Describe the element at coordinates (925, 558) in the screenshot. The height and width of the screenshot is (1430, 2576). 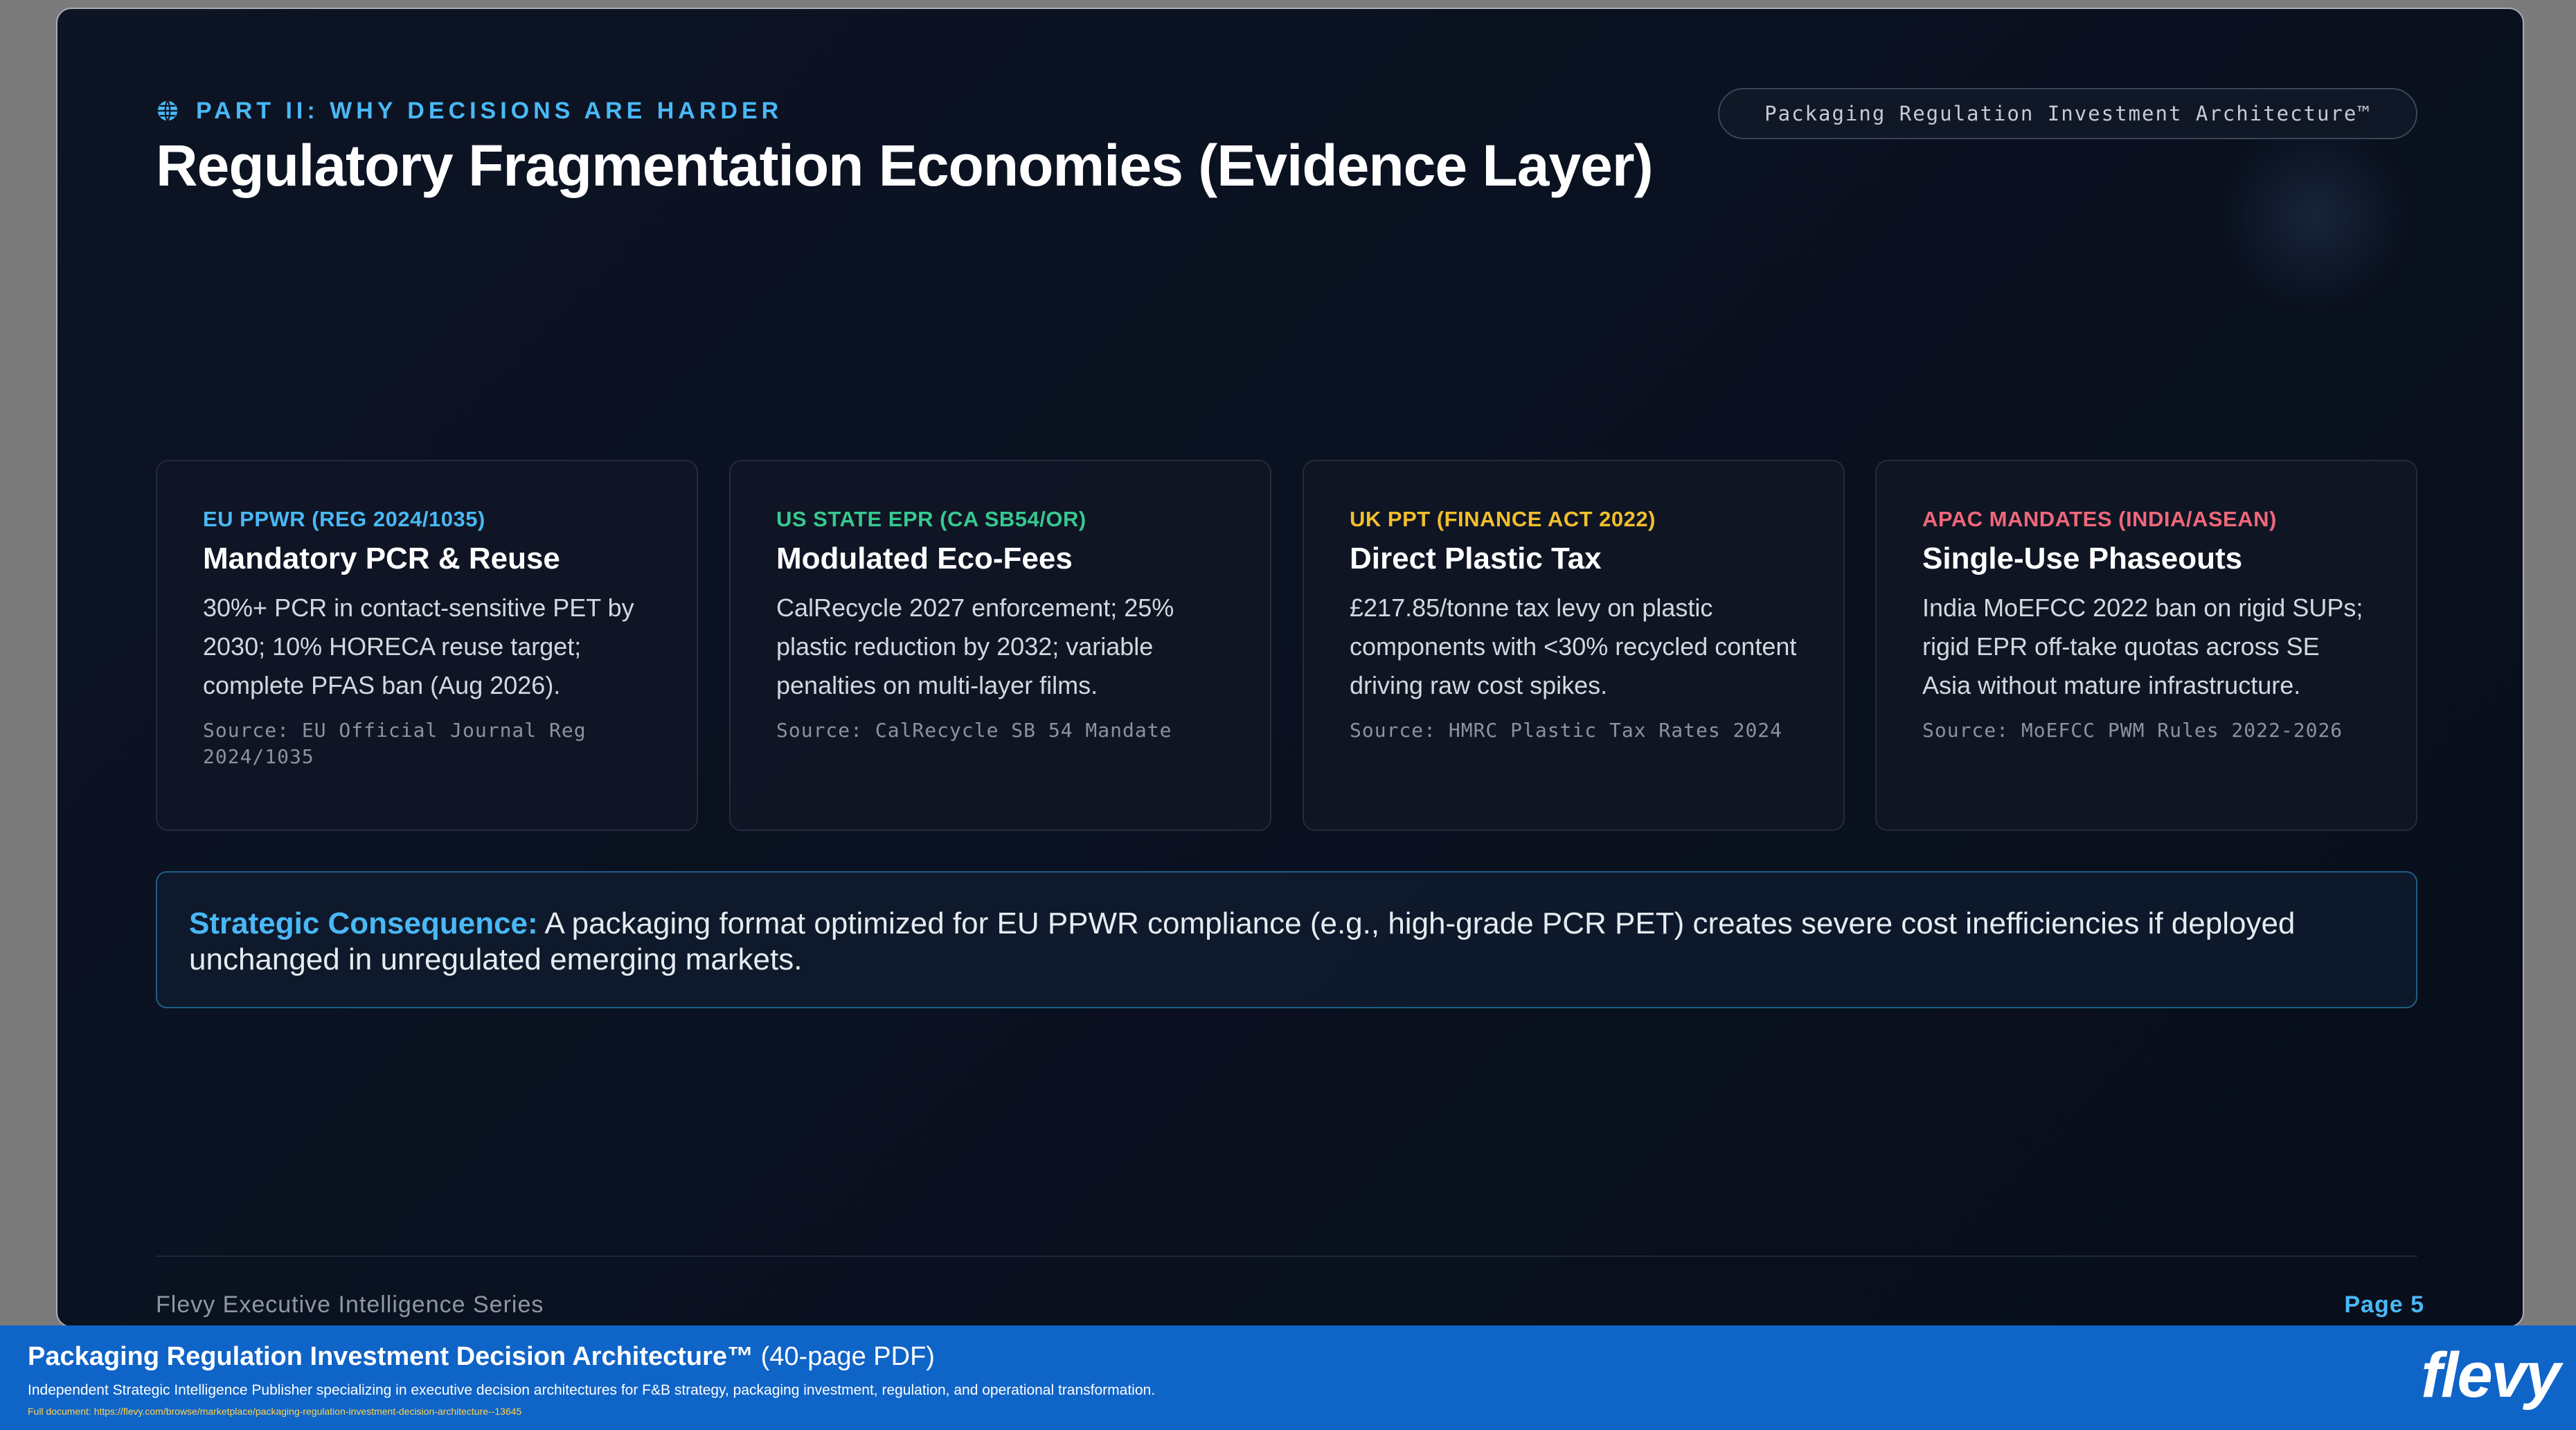
I see `card-heading: Modulated Eco-Fees` at that location.